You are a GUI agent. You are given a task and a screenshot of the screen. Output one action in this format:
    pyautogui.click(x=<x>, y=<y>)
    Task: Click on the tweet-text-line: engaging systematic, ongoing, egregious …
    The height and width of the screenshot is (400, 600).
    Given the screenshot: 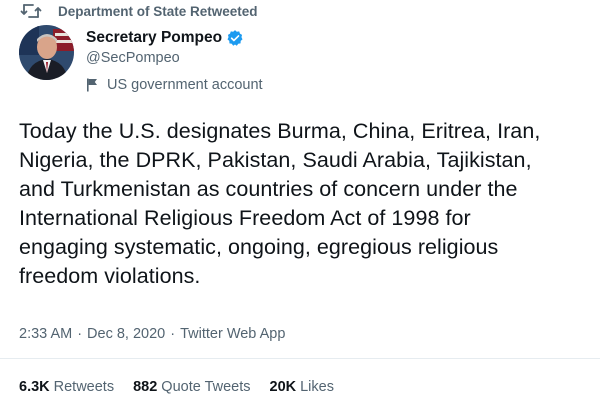 What is the action you would take?
    pyautogui.click(x=259, y=247)
    